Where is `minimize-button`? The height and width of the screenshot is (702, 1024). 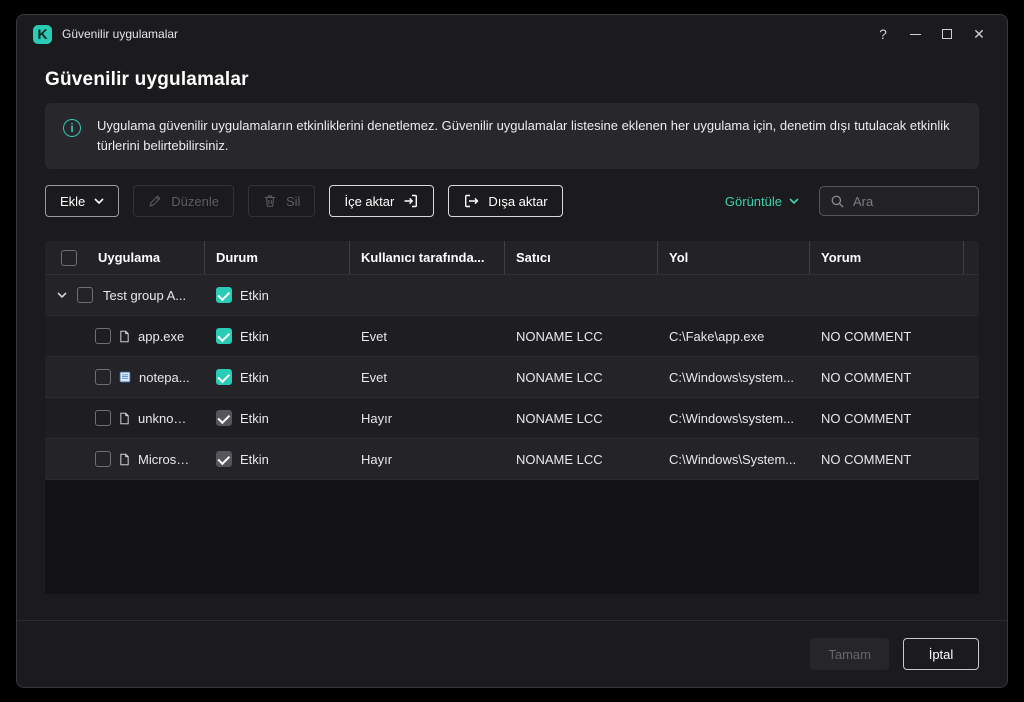
minimize-button is located at coordinates (915, 34).